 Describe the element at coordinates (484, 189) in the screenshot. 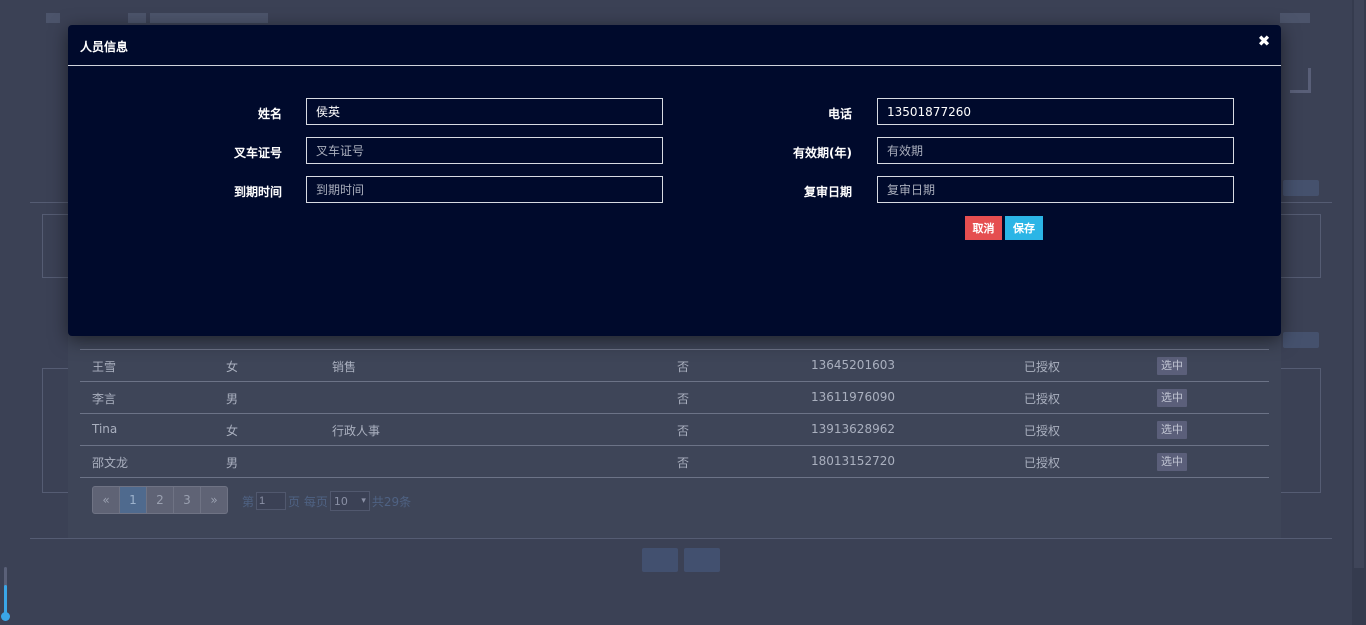

I see `expiry-field` at that location.